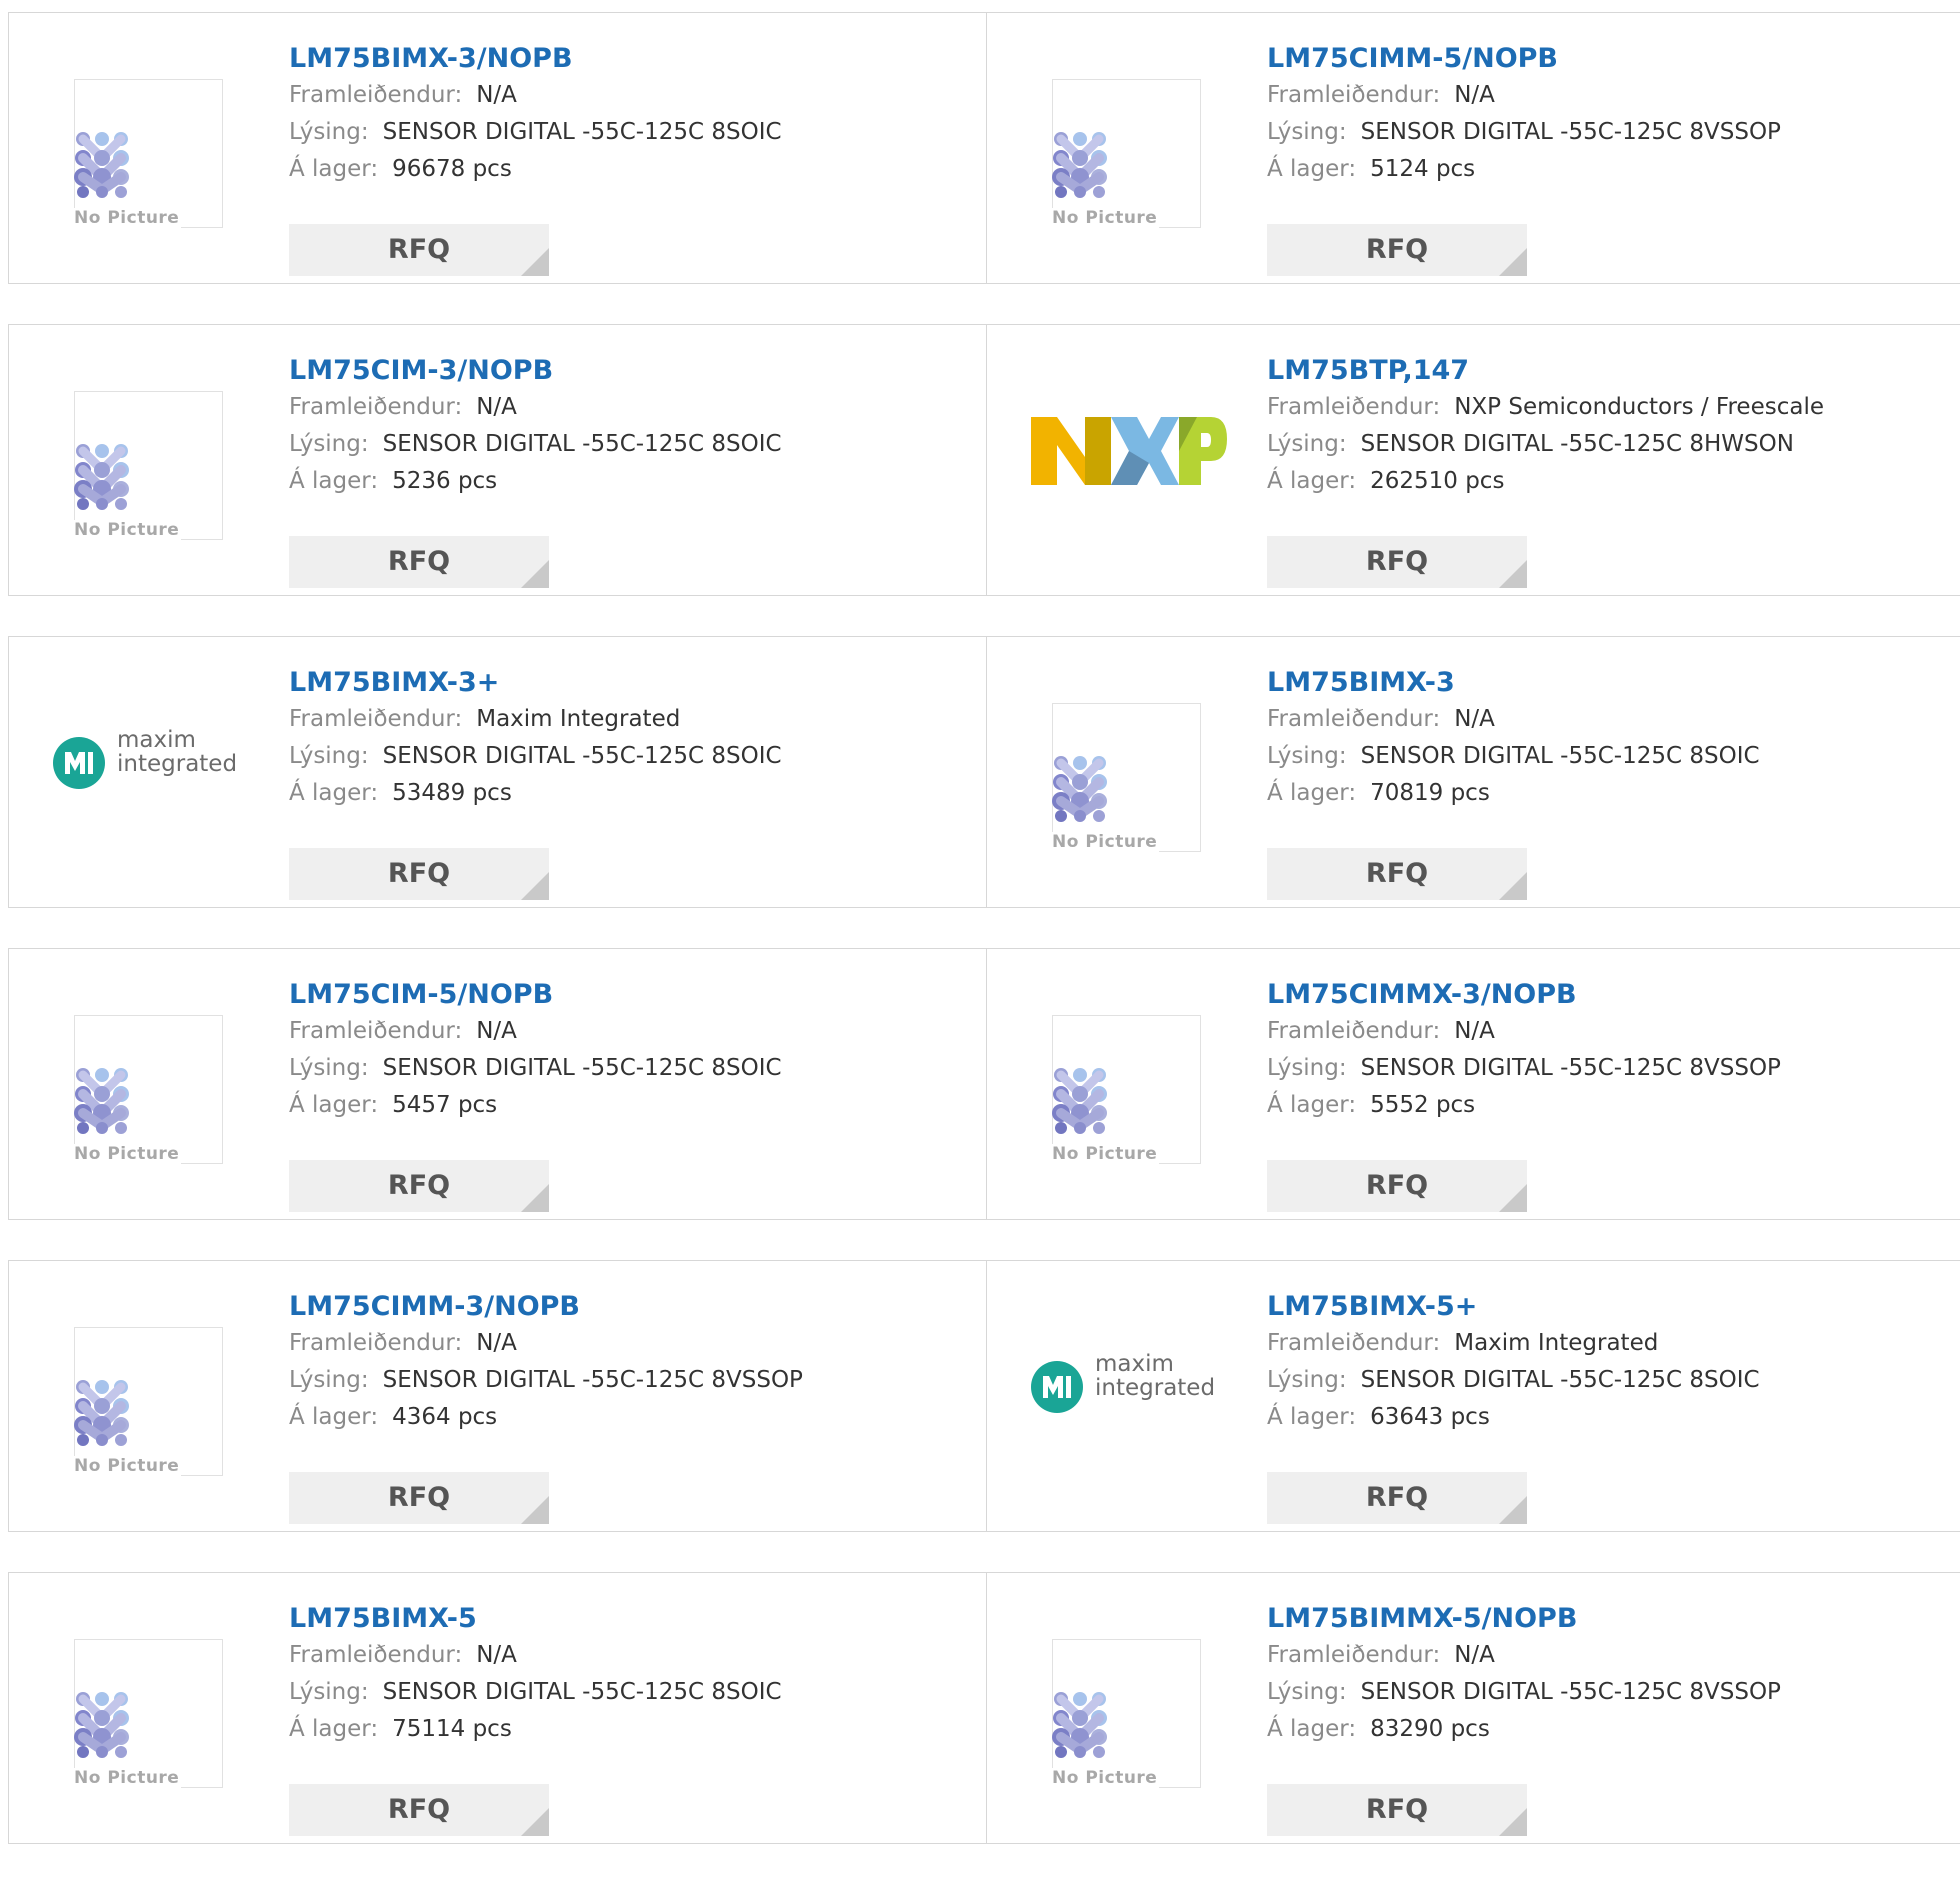  What do you see at coordinates (619, 371) in the screenshot?
I see `part-number-link: LM75CIM-3/NOPB` at bounding box center [619, 371].